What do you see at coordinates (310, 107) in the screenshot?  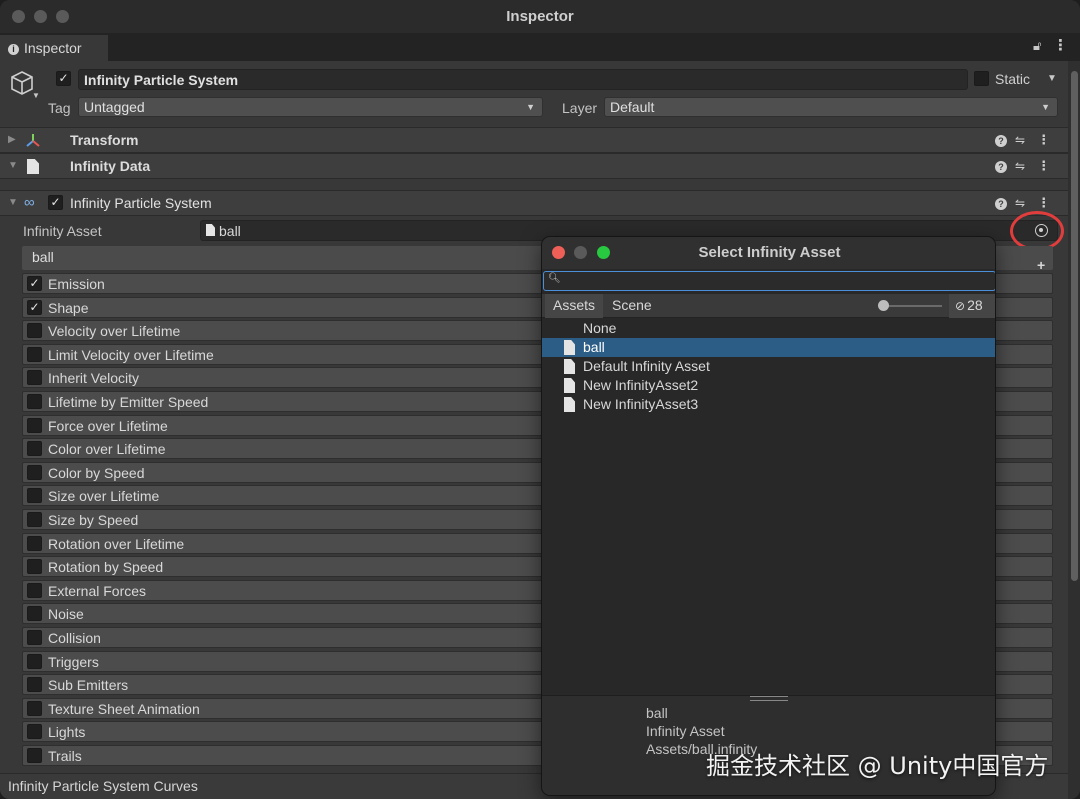 I see `tag-dropdown: Untagged ▼` at bounding box center [310, 107].